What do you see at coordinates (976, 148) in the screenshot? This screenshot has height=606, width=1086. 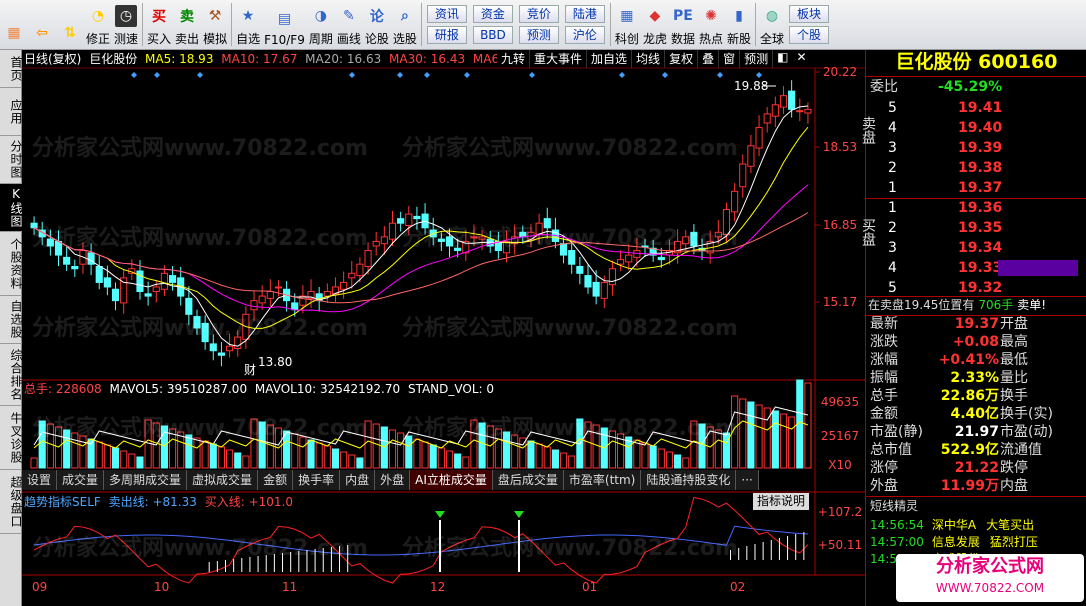 I see `ask-row: 3 19.39` at bounding box center [976, 148].